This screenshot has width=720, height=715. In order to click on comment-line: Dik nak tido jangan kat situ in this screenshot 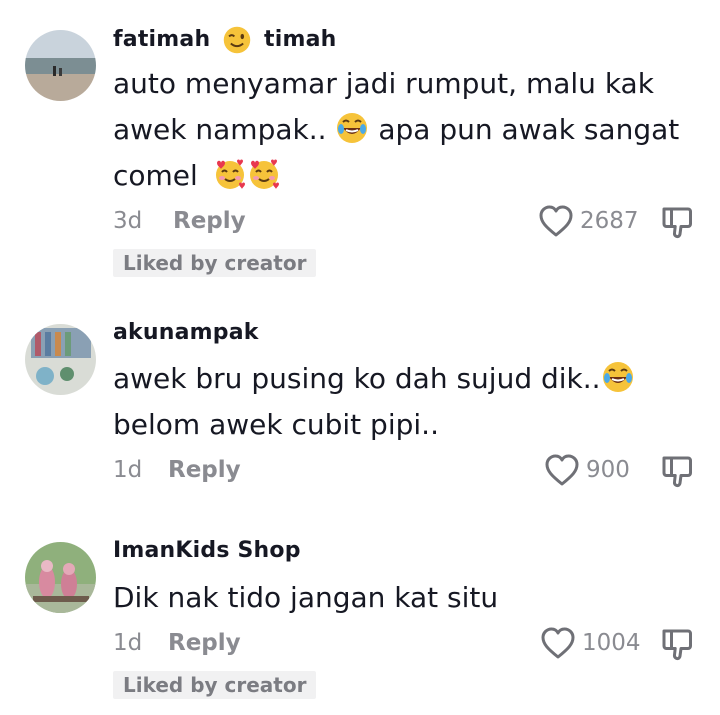, I will do `click(306, 597)`.